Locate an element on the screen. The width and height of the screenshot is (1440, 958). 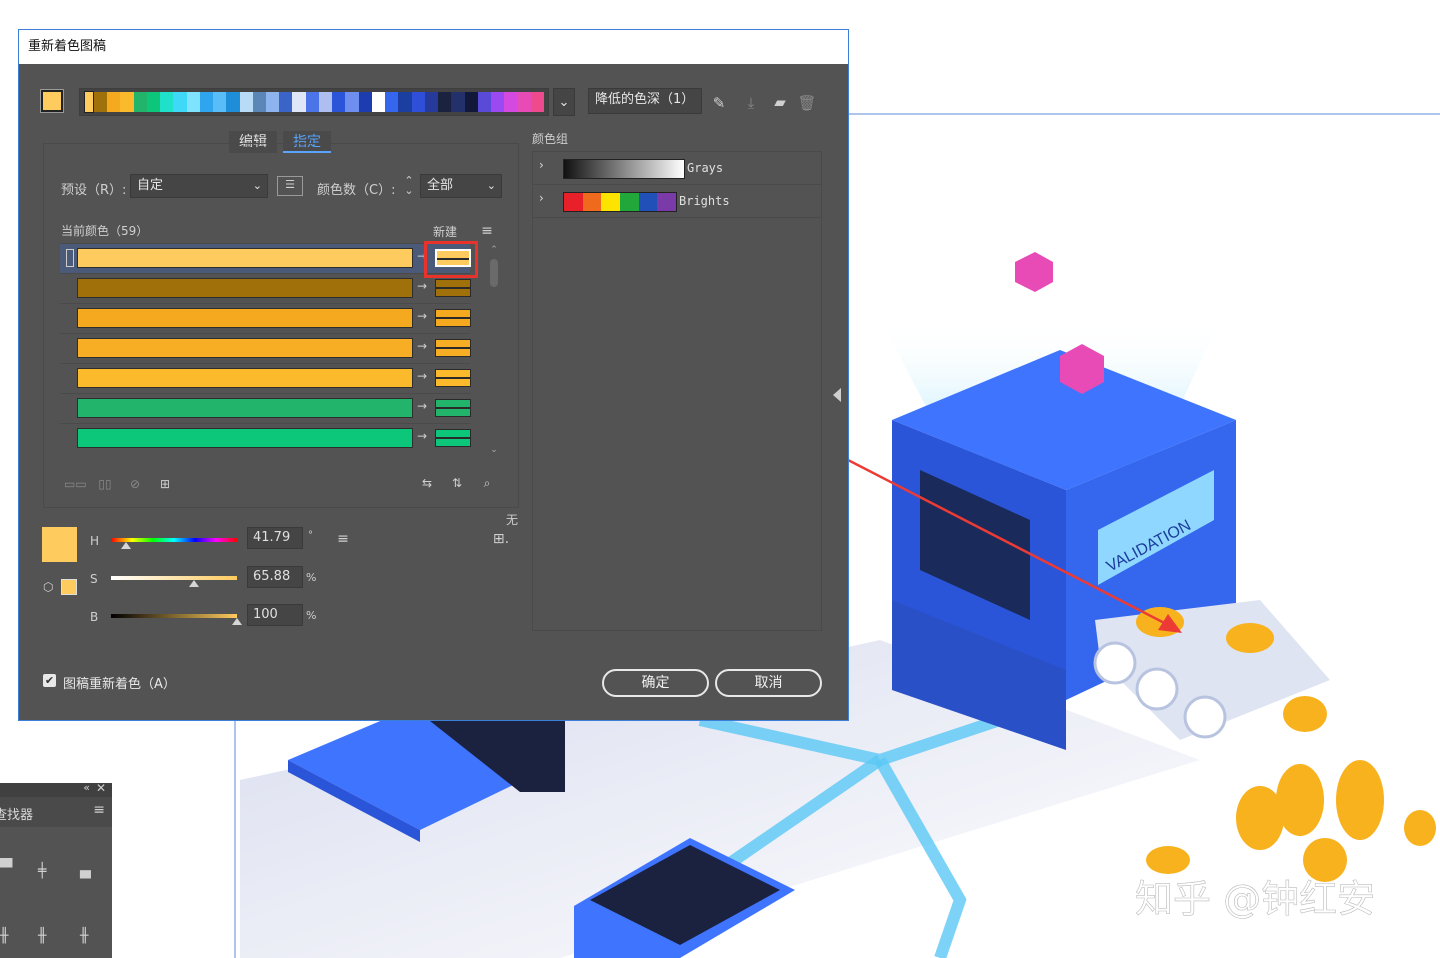
panel-header: « ✕ is located at coordinates (56, 789).